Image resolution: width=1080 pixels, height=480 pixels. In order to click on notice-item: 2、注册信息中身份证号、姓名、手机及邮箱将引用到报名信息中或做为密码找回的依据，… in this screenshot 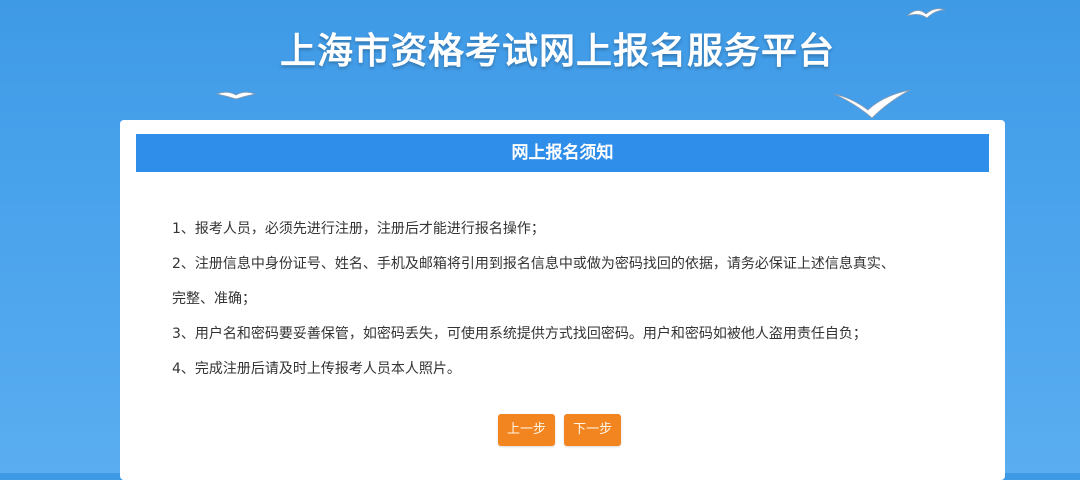, I will do `click(533, 264)`.